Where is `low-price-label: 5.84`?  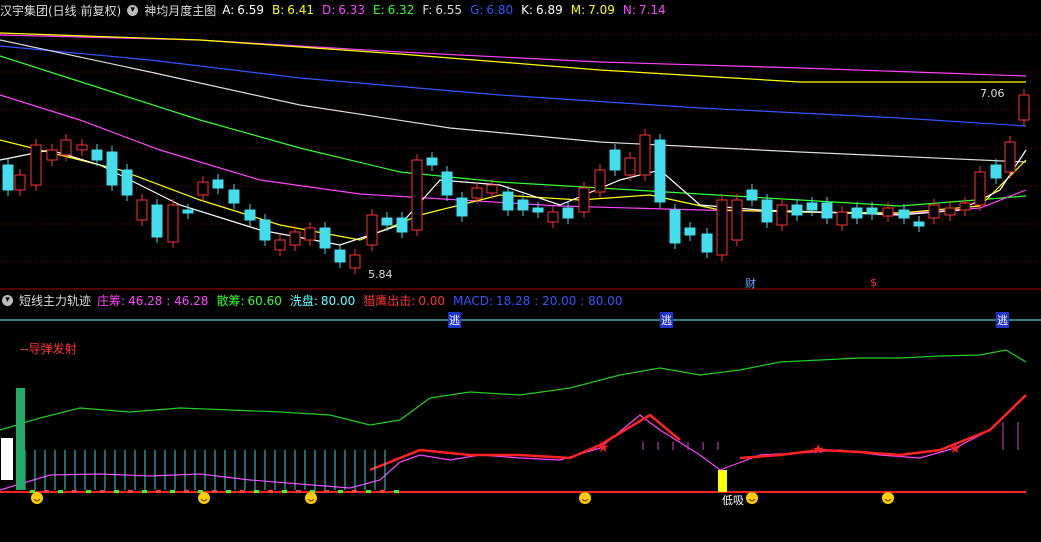
low-price-label: 5.84 is located at coordinates (380, 274).